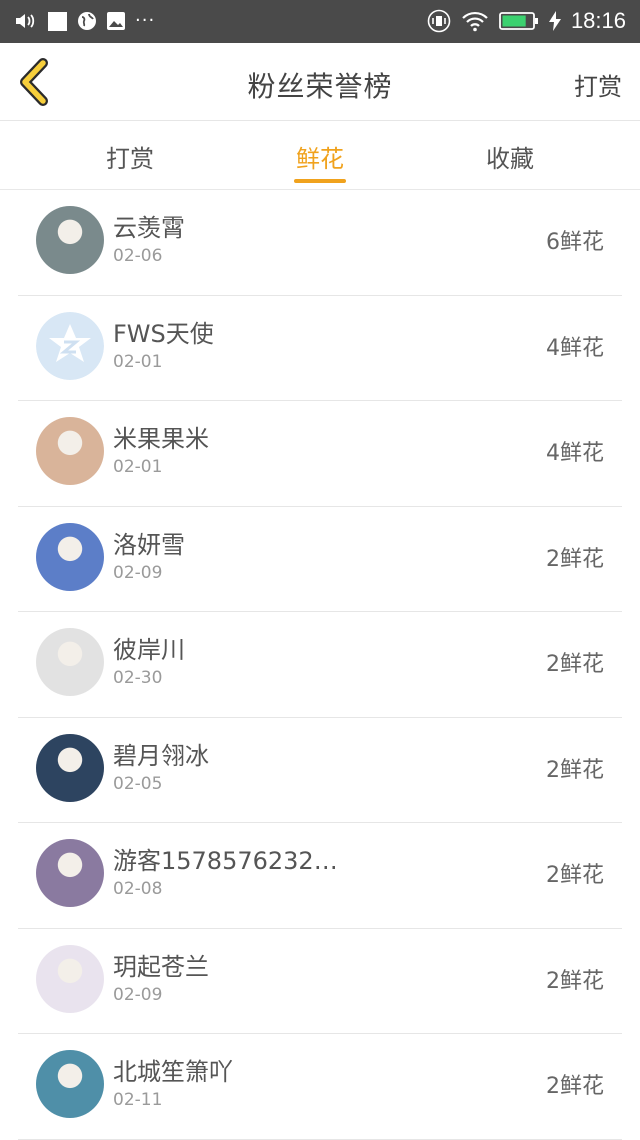 The width and height of the screenshot is (640, 1140). What do you see at coordinates (116, 21) in the screenshot?
I see `image-icon` at bounding box center [116, 21].